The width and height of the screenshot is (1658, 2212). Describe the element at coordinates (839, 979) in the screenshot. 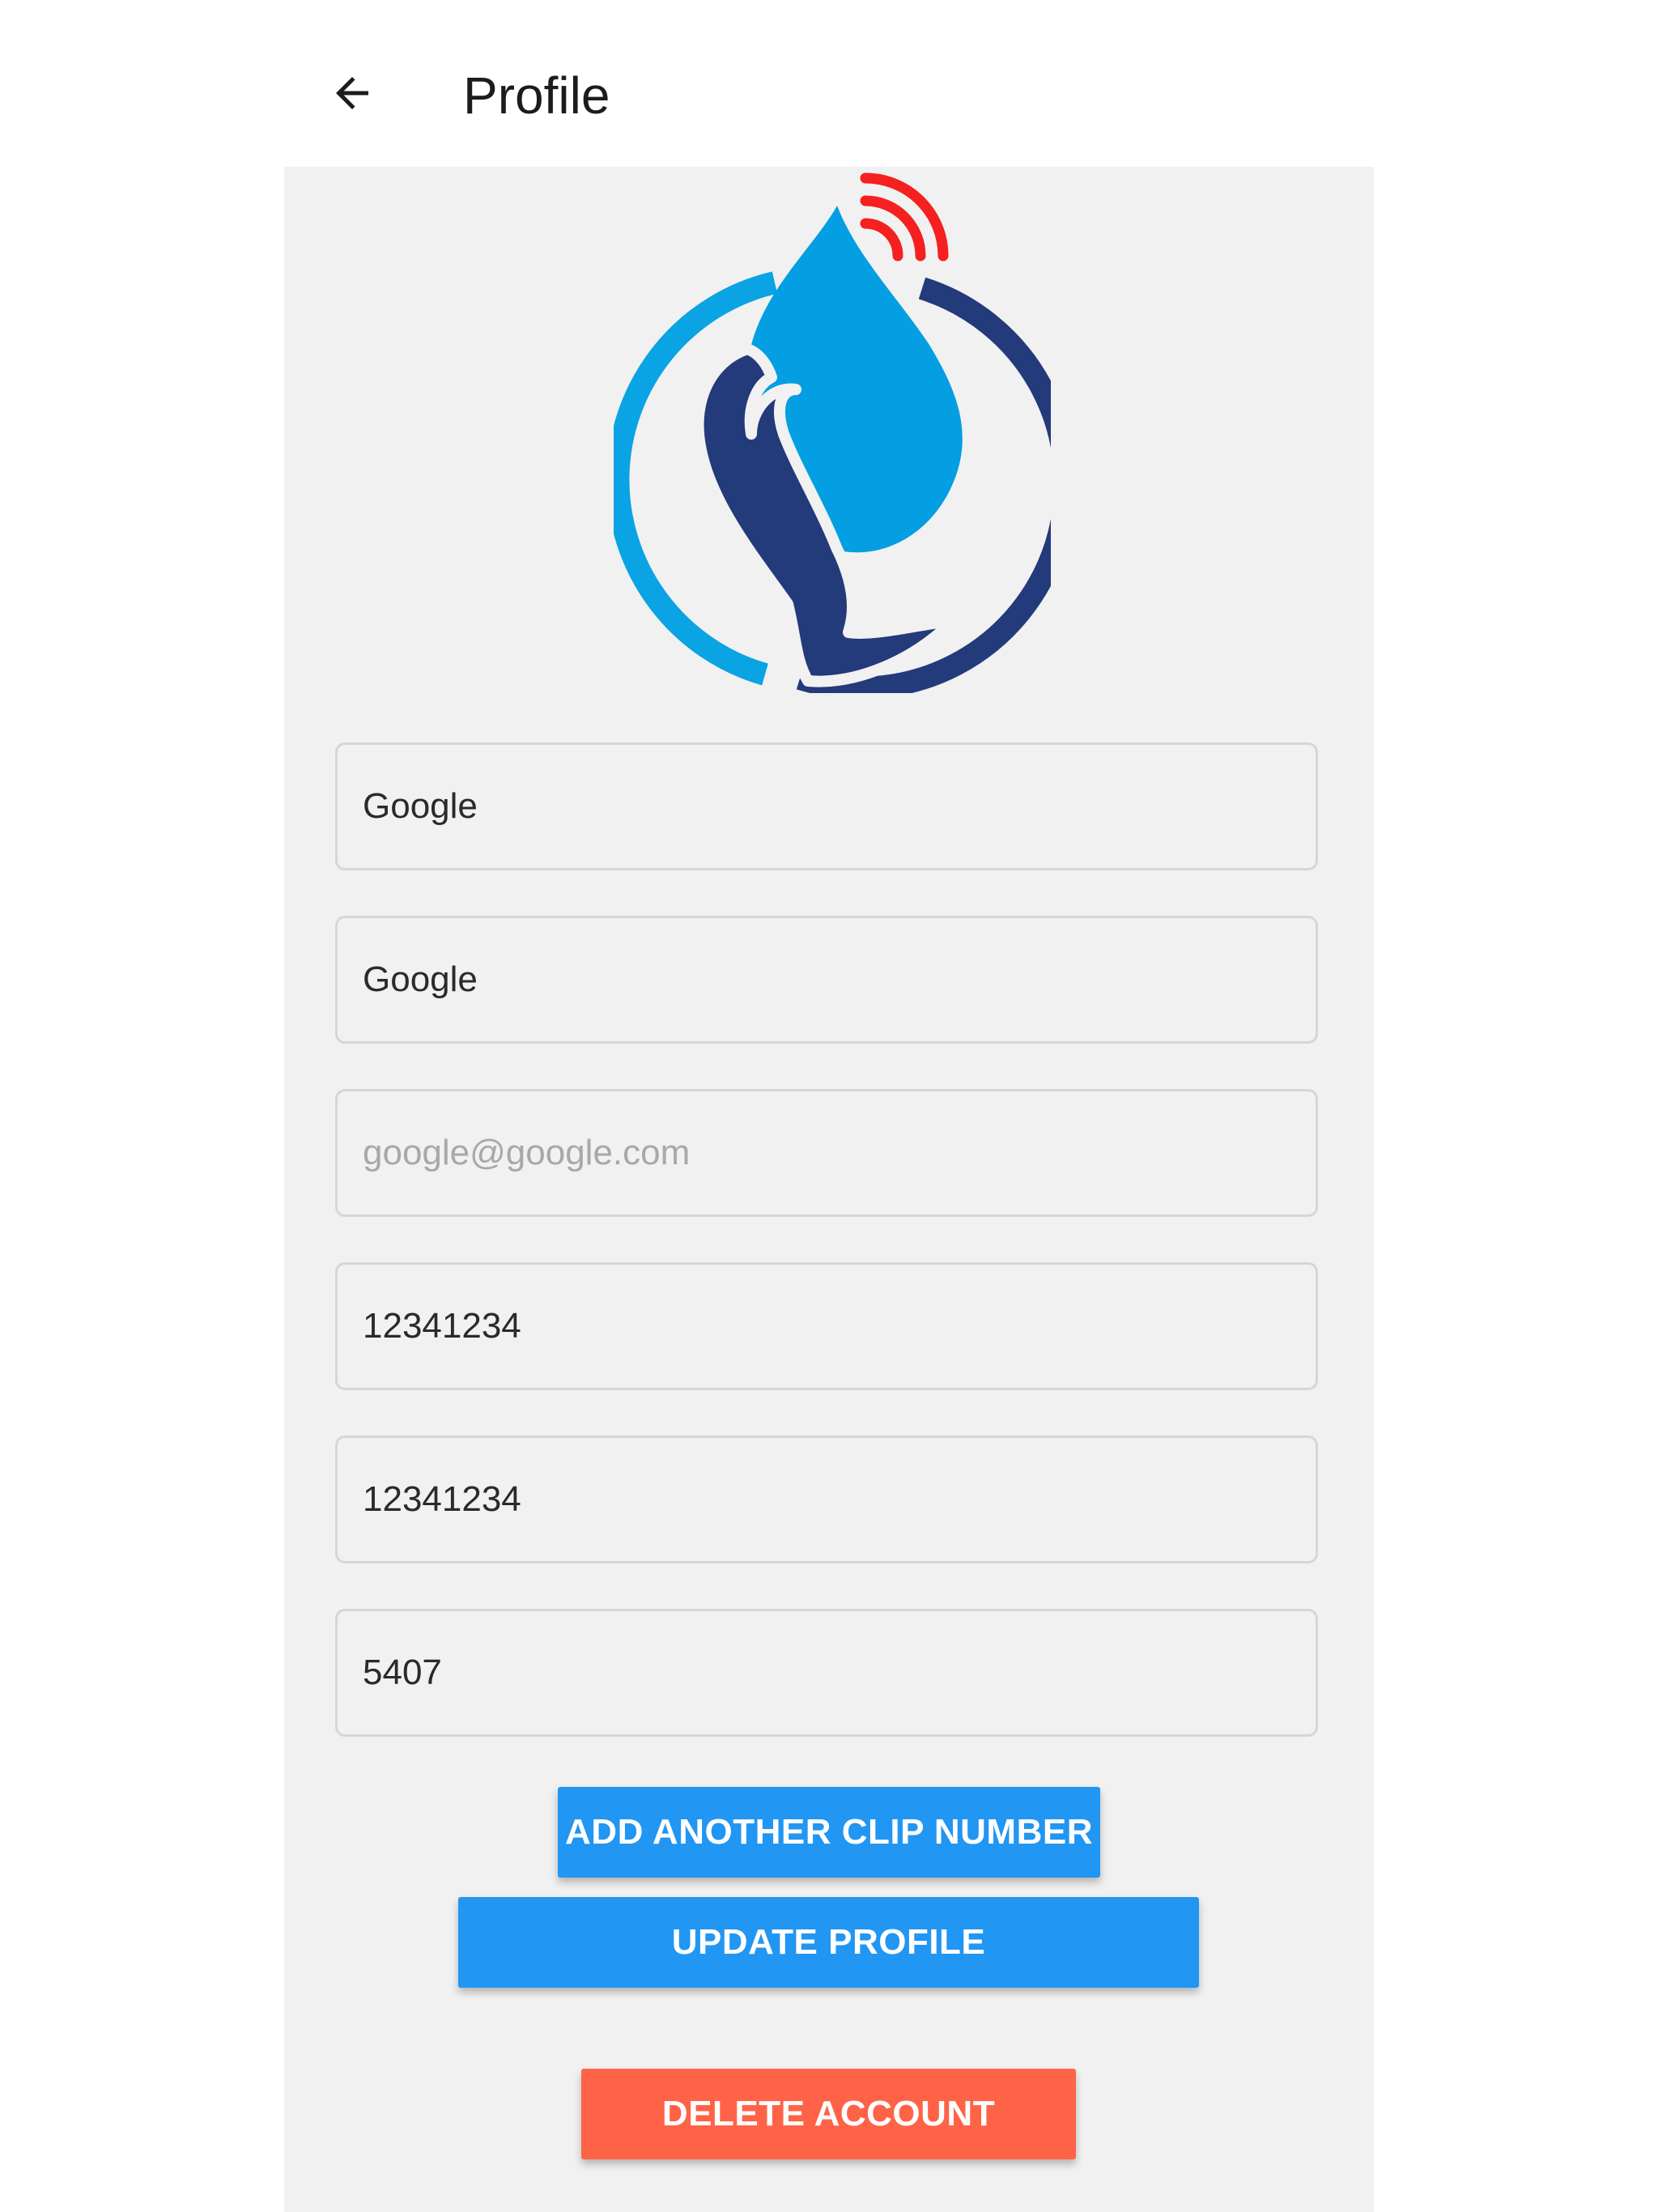

I see `last-name-input` at that location.